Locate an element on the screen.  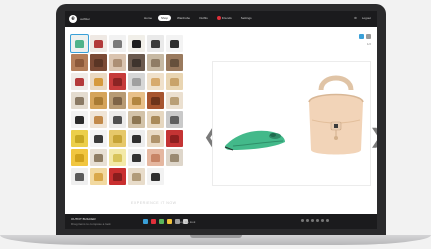
nav-item-shop: Shop is located at coordinates (165, 18).